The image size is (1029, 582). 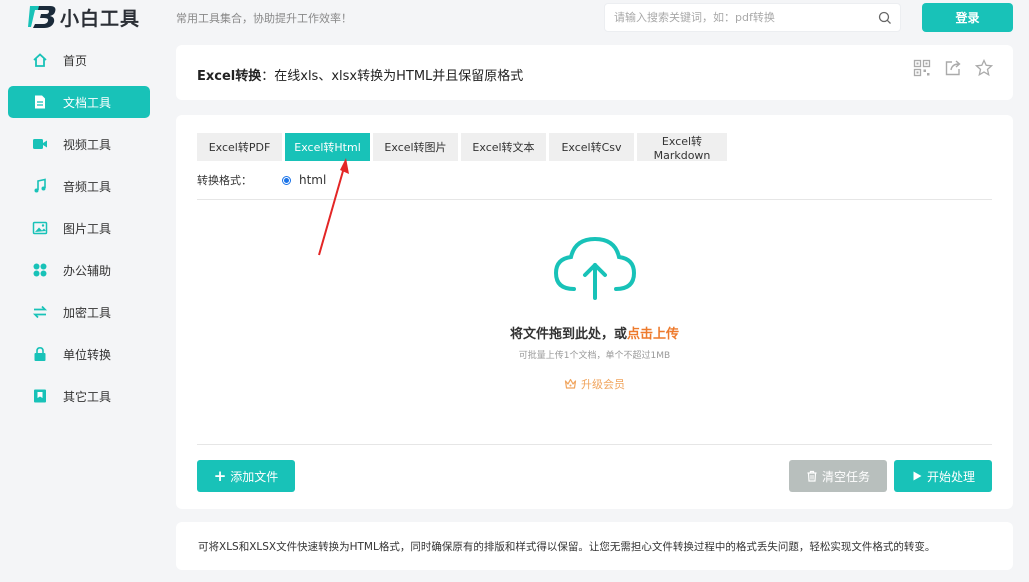 I want to click on search-input, so click(x=735, y=17).